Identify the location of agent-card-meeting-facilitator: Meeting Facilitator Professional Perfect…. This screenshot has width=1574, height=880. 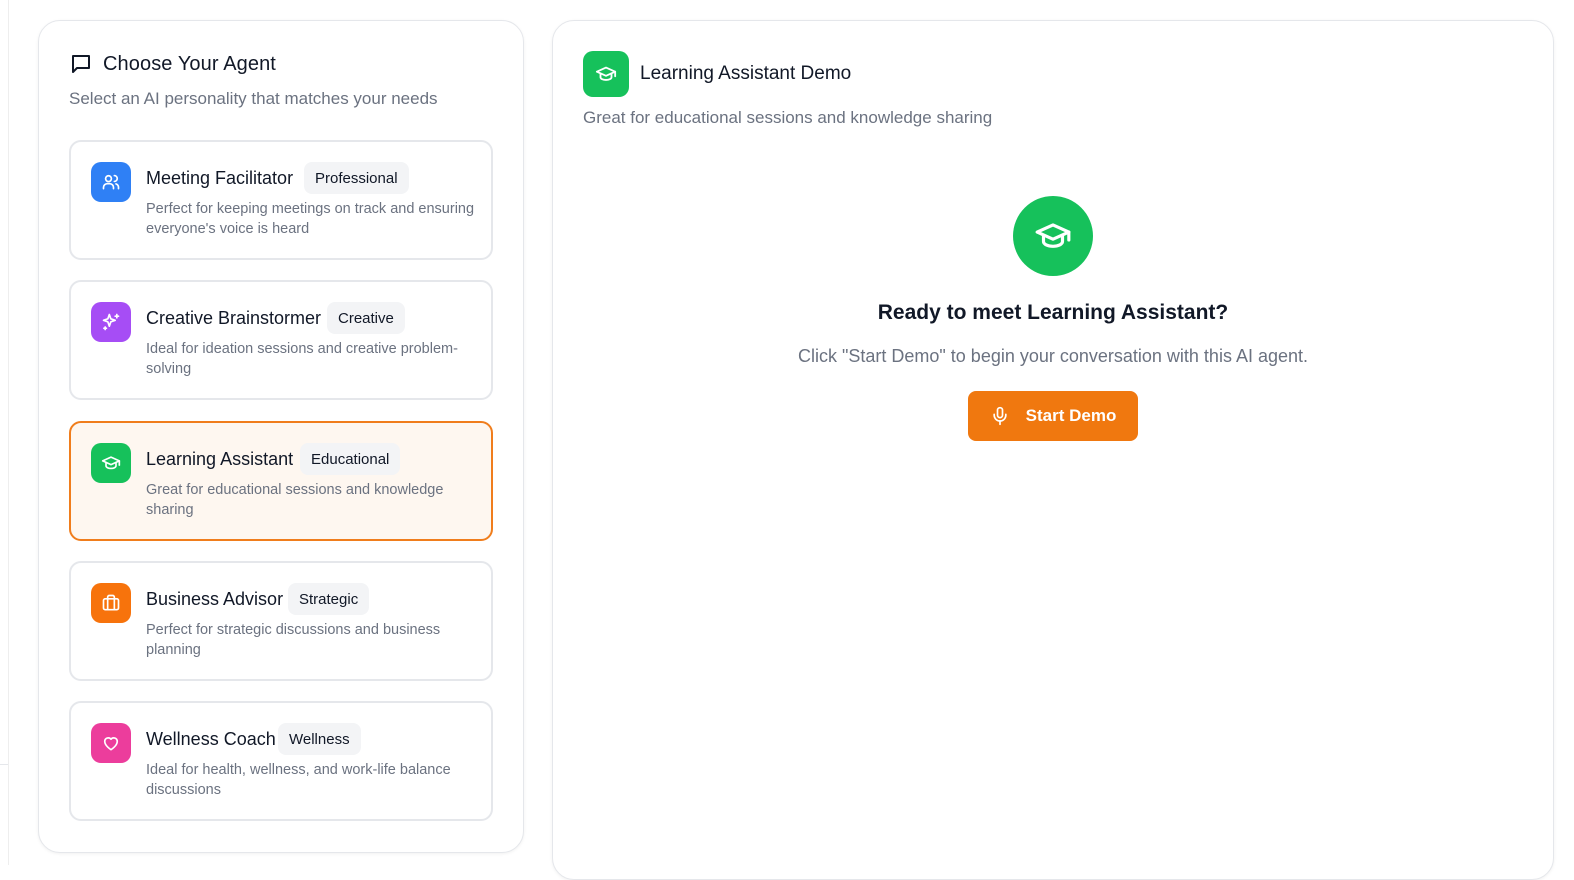
(281, 200).